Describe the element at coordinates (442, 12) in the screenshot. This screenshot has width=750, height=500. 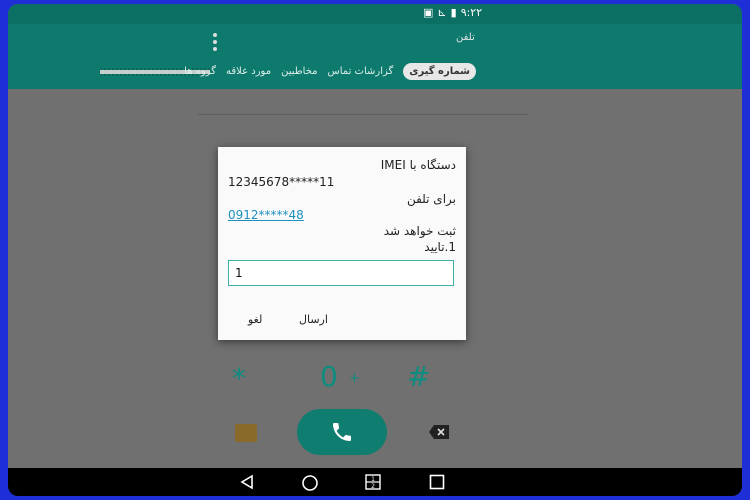
I see `signal-icon: ⊾` at that location.